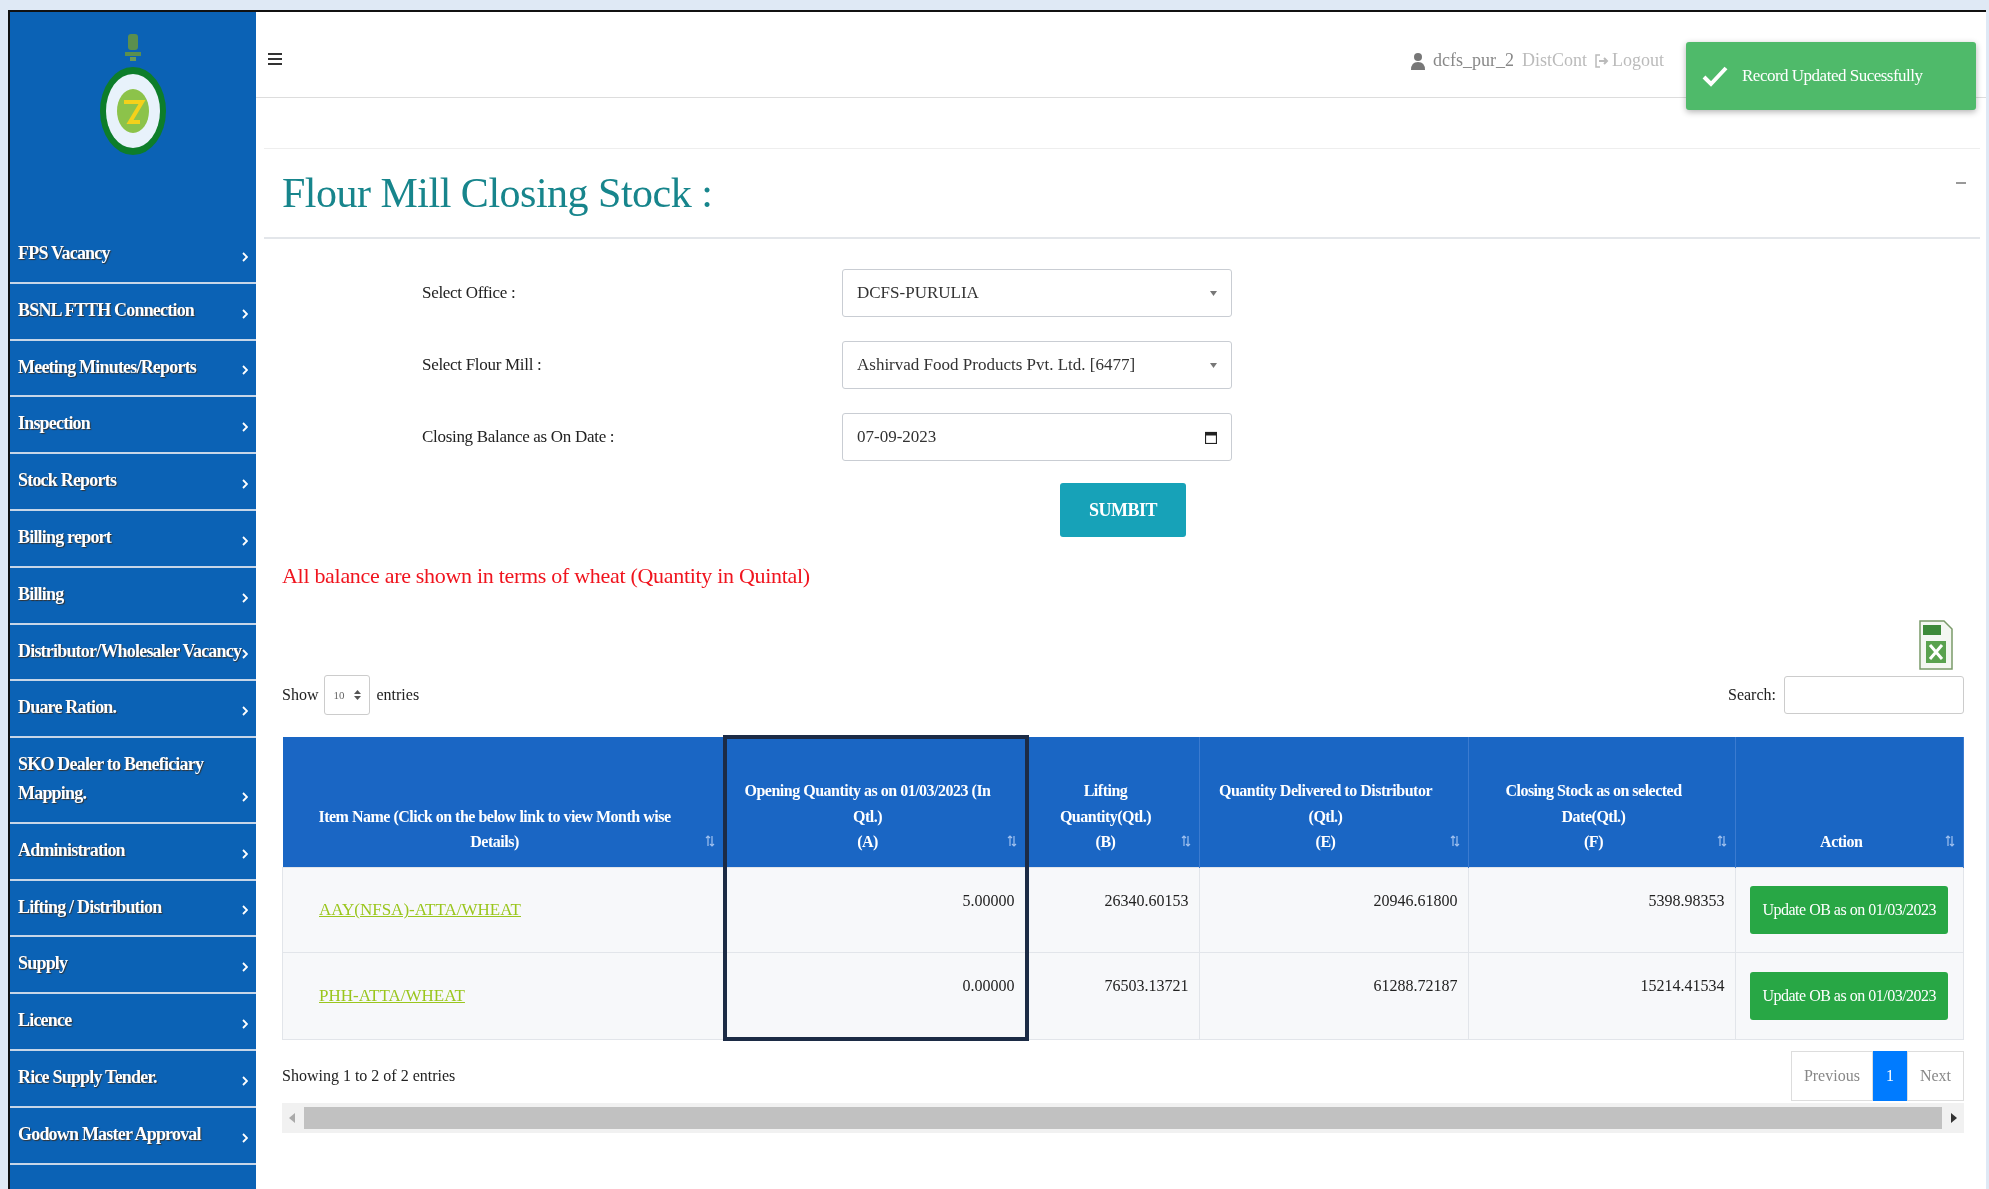 The image size is (1989, 1189). What do you see at coordinates (1832, 76) in the screenshot?
I see `toast-message: Record Updated Sucessfully` at bounding box center [1832, 76].